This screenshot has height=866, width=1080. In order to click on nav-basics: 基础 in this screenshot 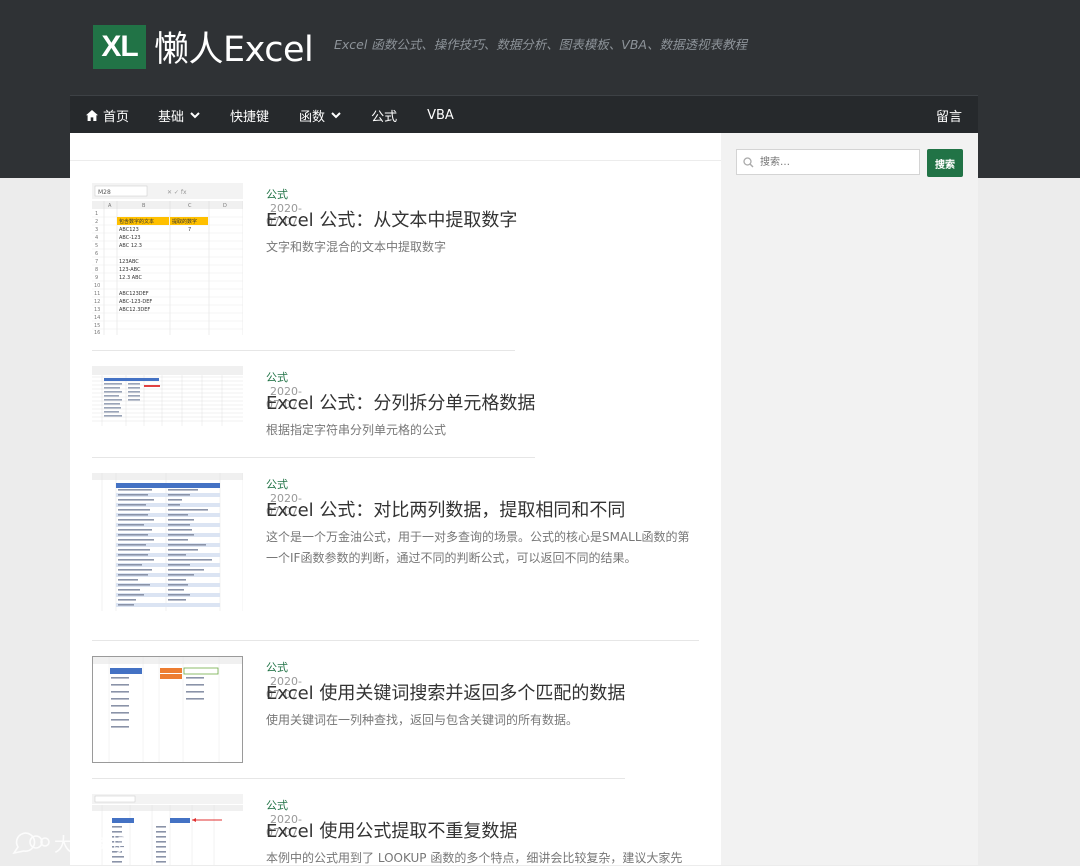, I will do `click(179, 115)`.